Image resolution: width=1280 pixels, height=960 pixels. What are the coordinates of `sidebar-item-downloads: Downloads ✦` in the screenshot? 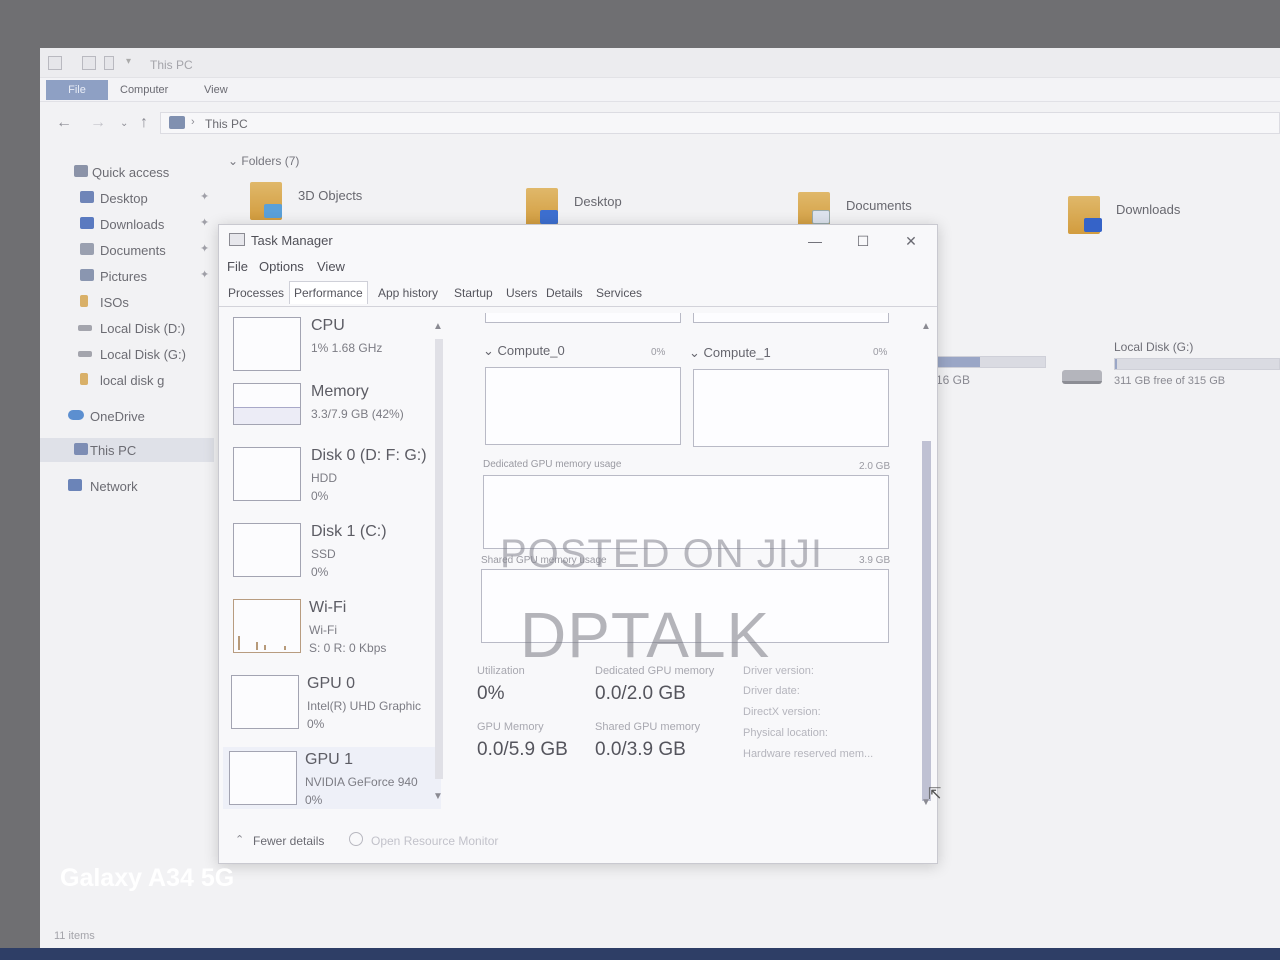 It's located at (127, 224).